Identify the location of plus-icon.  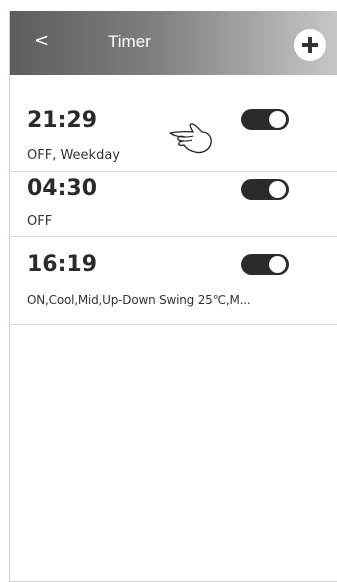
(310, 45).